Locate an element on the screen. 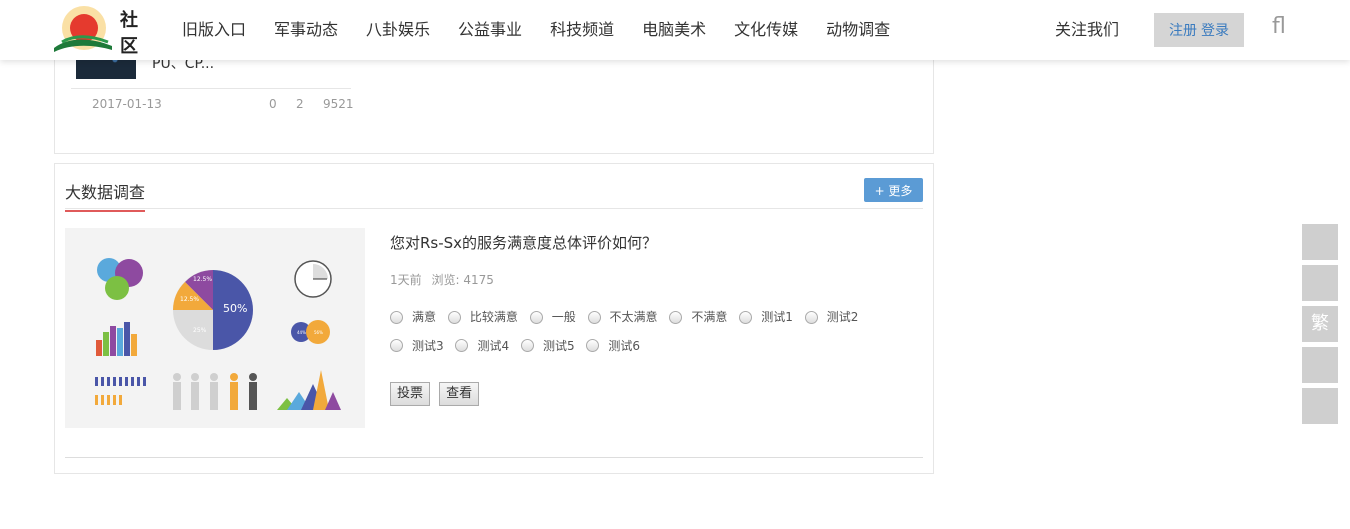  pie-label-purple: 12.5% is located at coordinates (202, 279).